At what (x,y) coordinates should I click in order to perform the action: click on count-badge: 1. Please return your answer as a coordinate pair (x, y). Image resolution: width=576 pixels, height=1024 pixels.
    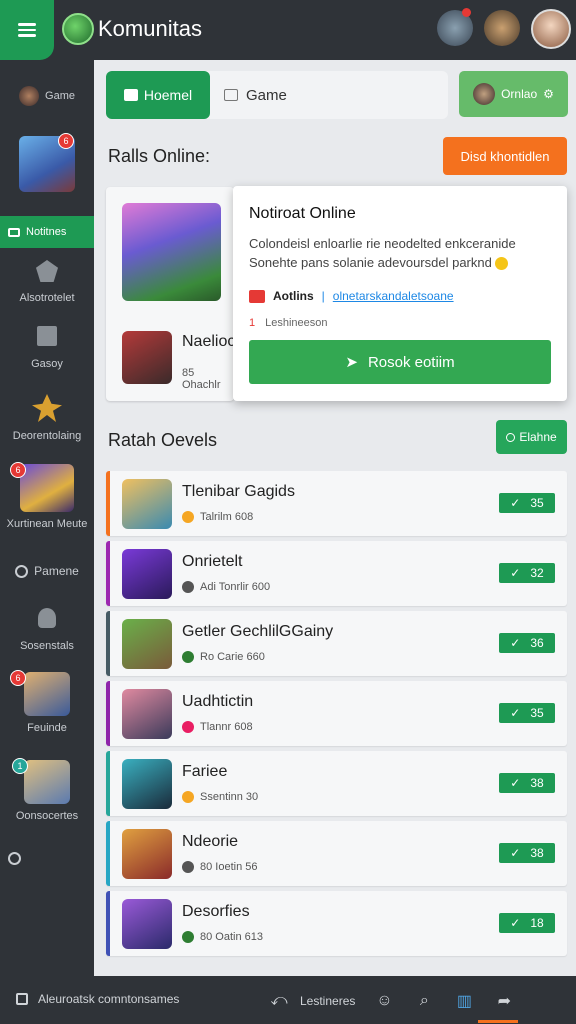
    Looking at the image, I should click on (20, 766).